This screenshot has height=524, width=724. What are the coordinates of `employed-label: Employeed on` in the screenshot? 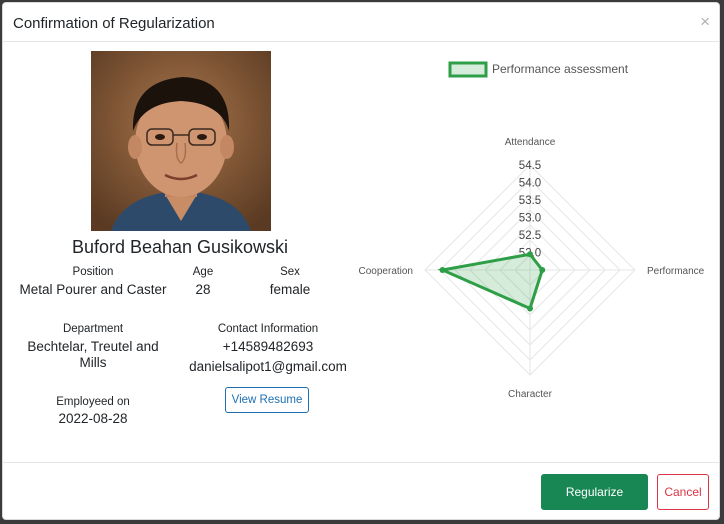 It's located at (93, 402).